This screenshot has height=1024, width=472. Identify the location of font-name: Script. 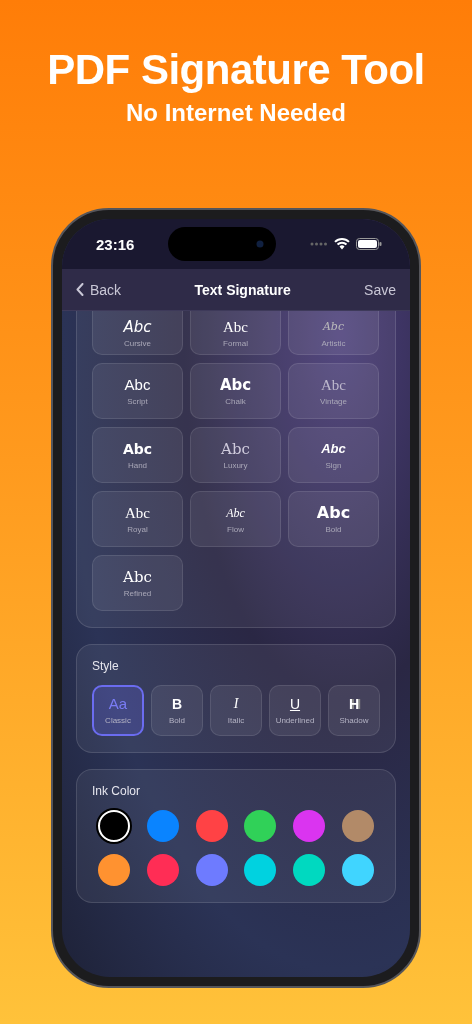
(137, 401).